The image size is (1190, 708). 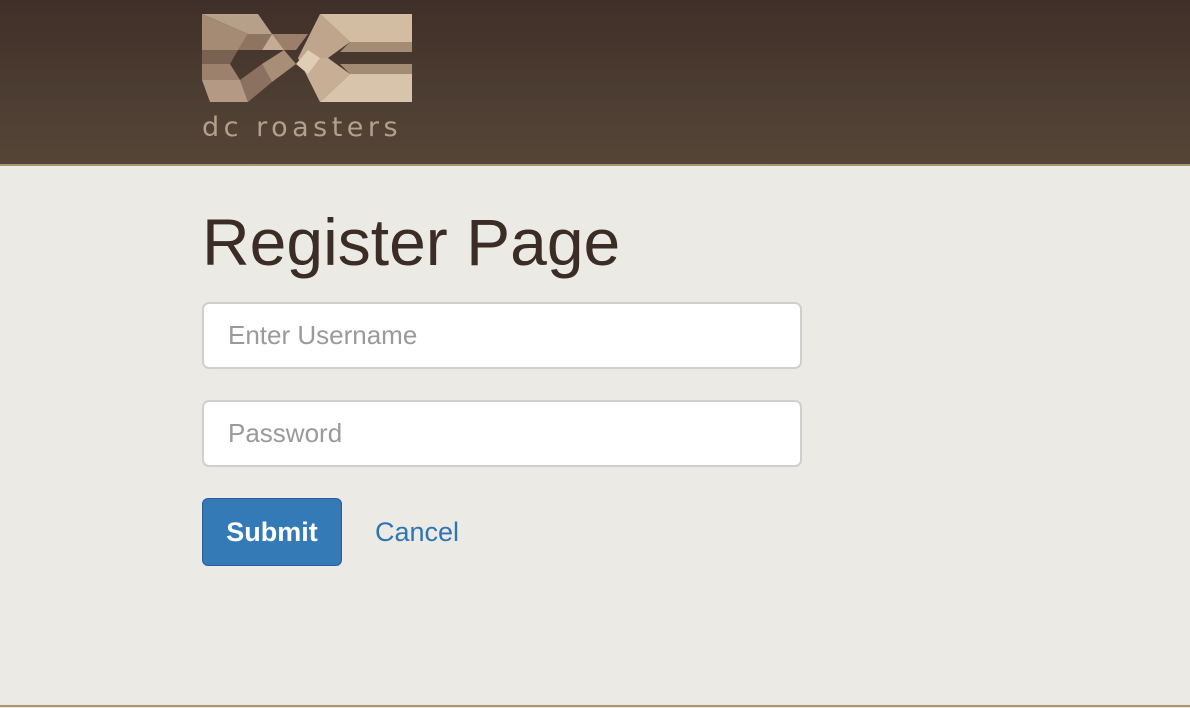 What do you see at coordinates (307, 58) in the screenshot?
I see `dc-roasters-logo-icon` at bounding box center [307, 58].